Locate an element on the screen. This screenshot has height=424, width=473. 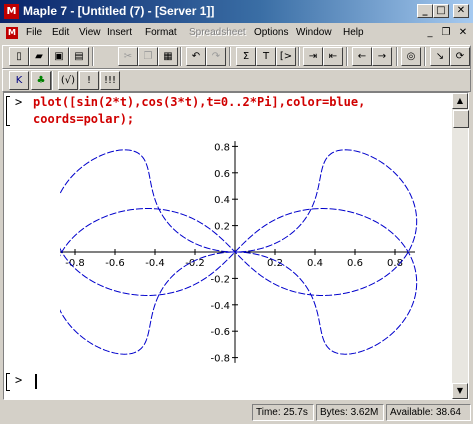
undo-icon: ↶ is located at coordinates (196, 56).